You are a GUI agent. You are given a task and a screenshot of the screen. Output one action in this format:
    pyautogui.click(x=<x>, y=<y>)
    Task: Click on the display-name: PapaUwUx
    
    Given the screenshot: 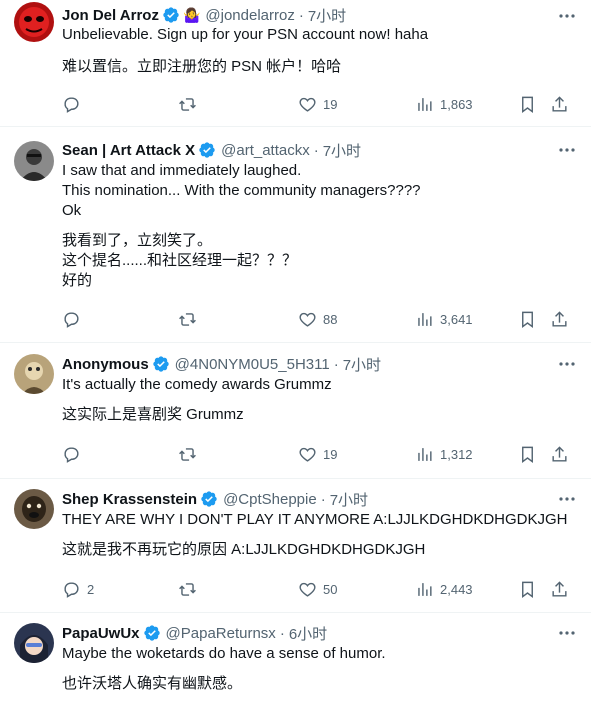 What is the action you would take?
    pyautogui.click(x=101, y=633)
    